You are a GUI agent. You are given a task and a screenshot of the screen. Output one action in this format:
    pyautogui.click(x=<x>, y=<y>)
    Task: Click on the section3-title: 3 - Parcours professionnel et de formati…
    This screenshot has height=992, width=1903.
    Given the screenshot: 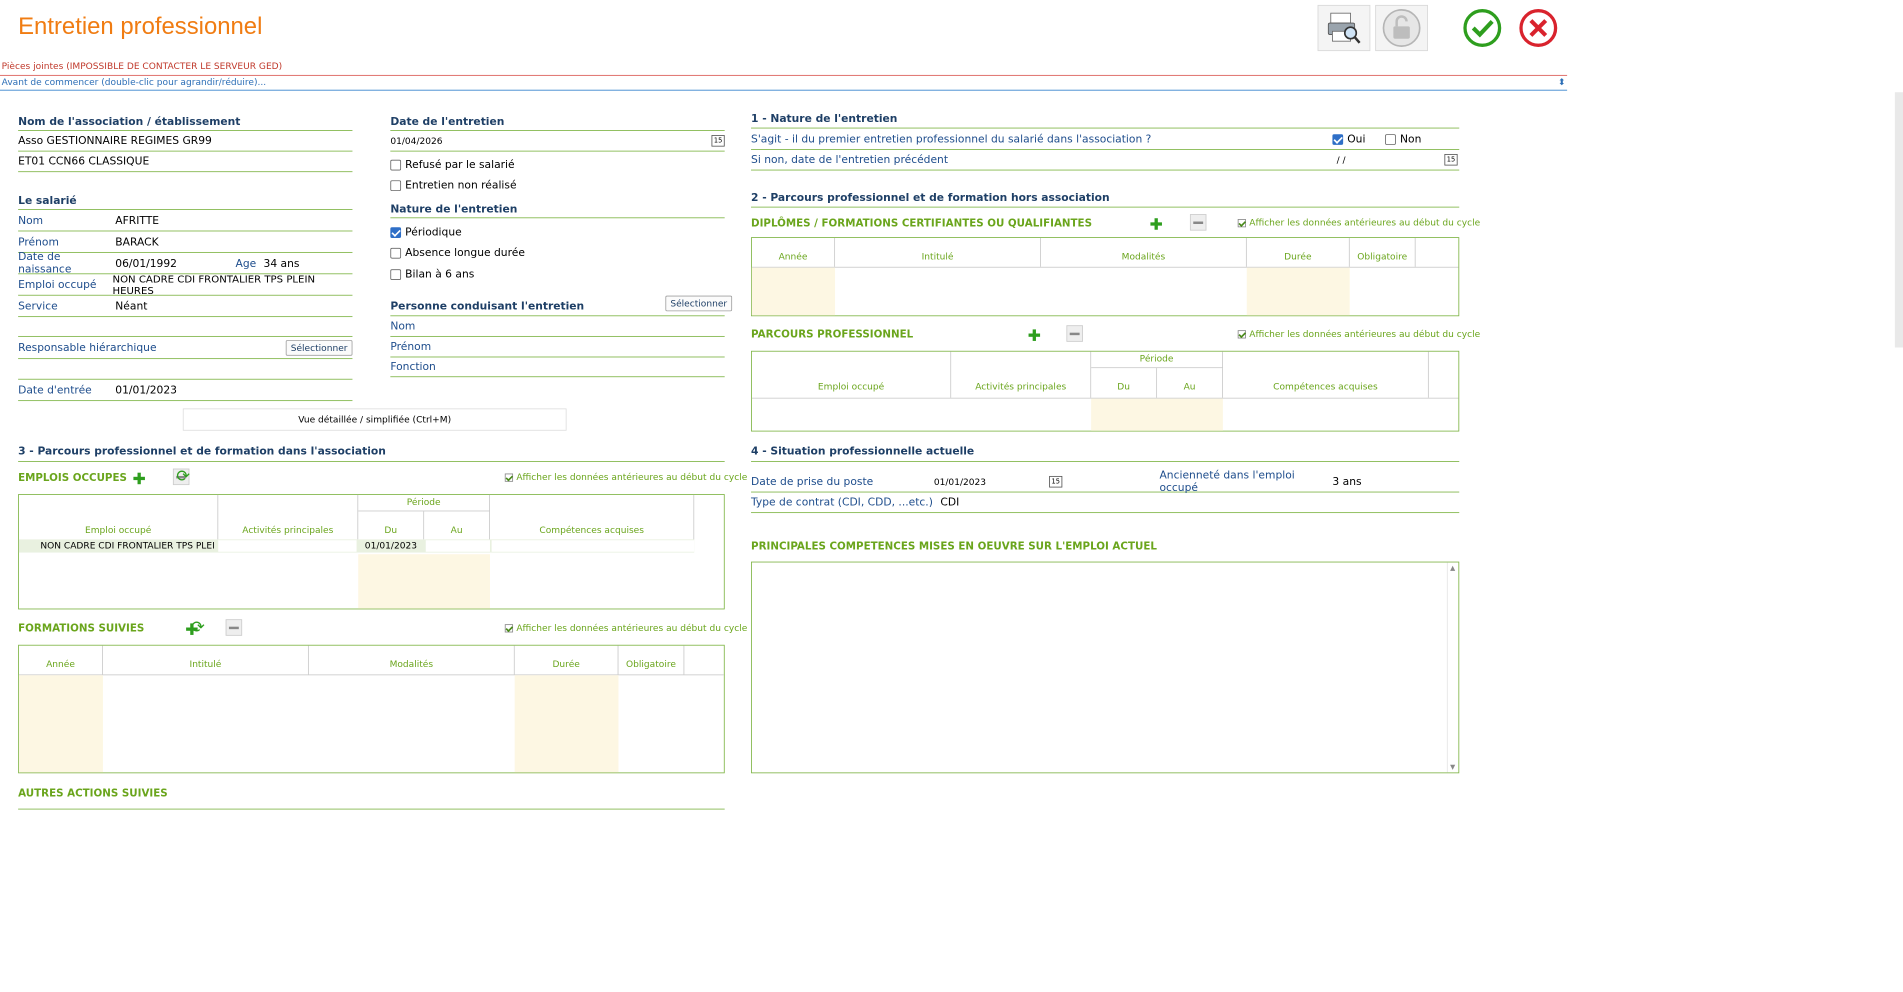 What is the action you would take?
    pyautogui.click(x=202, y=451)
    